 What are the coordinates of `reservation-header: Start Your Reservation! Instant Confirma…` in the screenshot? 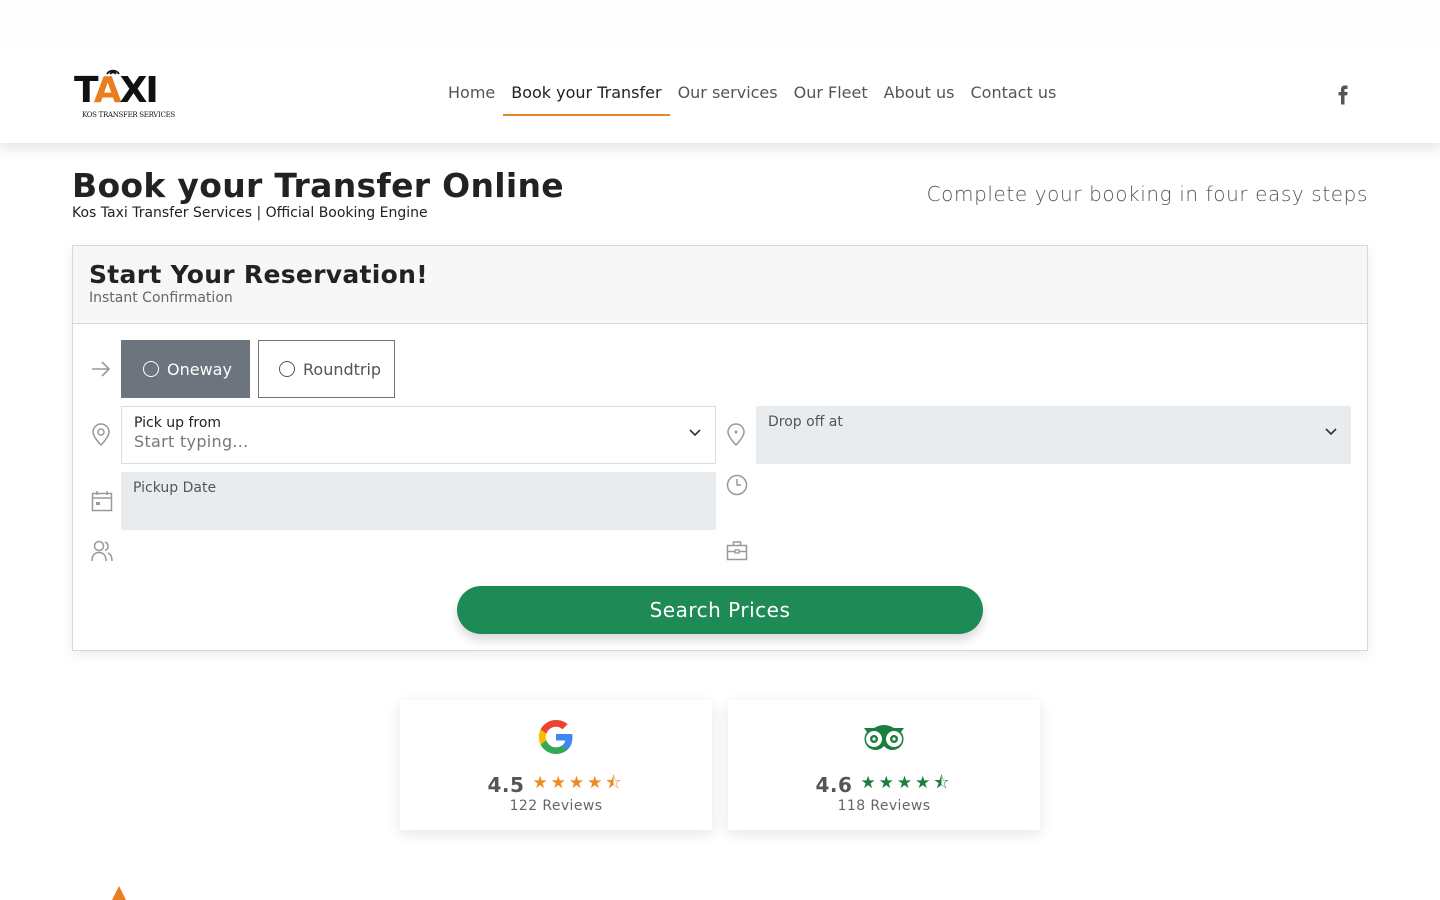 It's located at (720, 285).